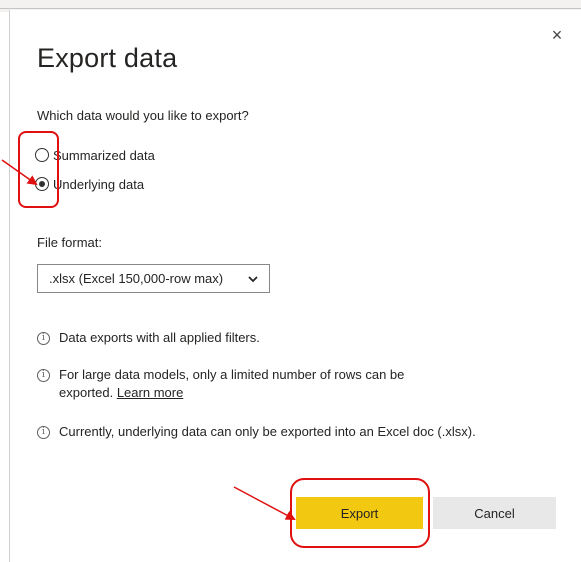 This screenshot has height=562, width=581. Describe the element at coordinates (86, 392) in the screenshot. I see `info-text-line2: exported.` at that location.